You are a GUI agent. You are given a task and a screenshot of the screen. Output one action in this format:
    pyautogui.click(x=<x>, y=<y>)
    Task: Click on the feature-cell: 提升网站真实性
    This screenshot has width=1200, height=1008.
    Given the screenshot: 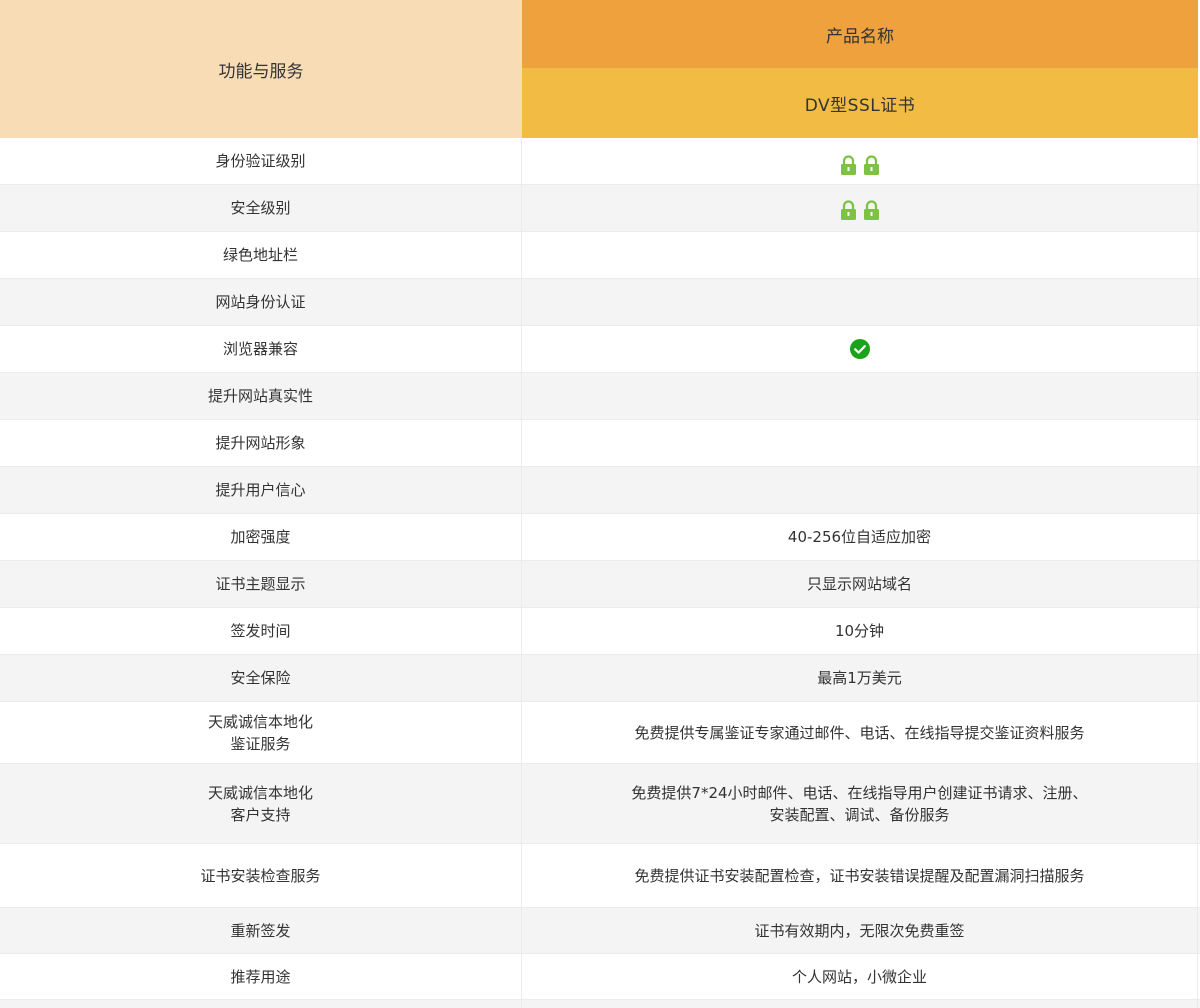 What is the action you would take?
    pyautogui.click(x=261, y=396)
    